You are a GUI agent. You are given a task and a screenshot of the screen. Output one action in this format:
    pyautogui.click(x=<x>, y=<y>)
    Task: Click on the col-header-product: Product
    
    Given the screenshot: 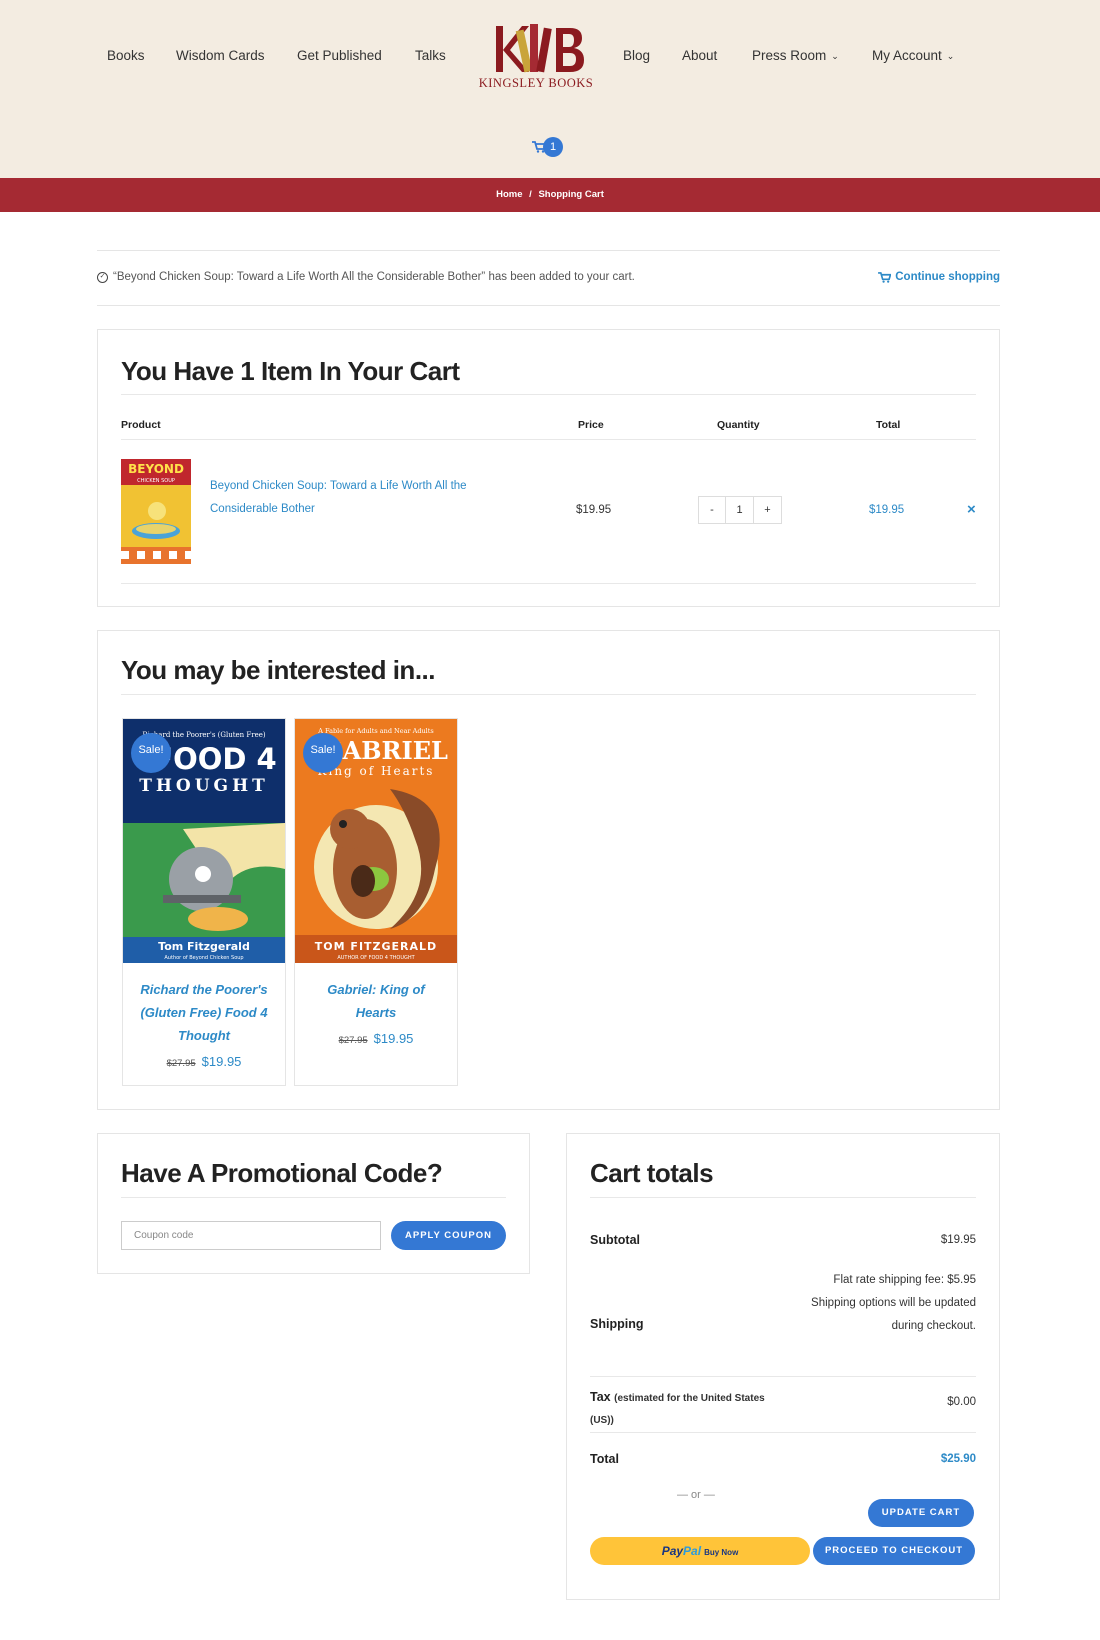 What is the action you would take?
    pyautogui.click(x=141, y=425)
    